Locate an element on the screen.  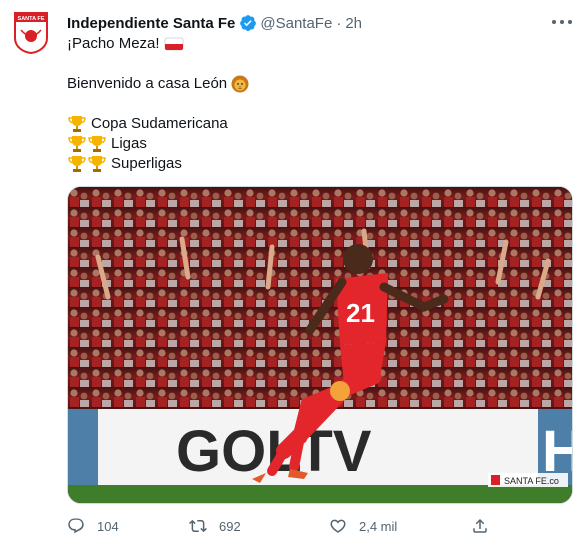
jersey-number: 21 is located at coordinates (360, 313).